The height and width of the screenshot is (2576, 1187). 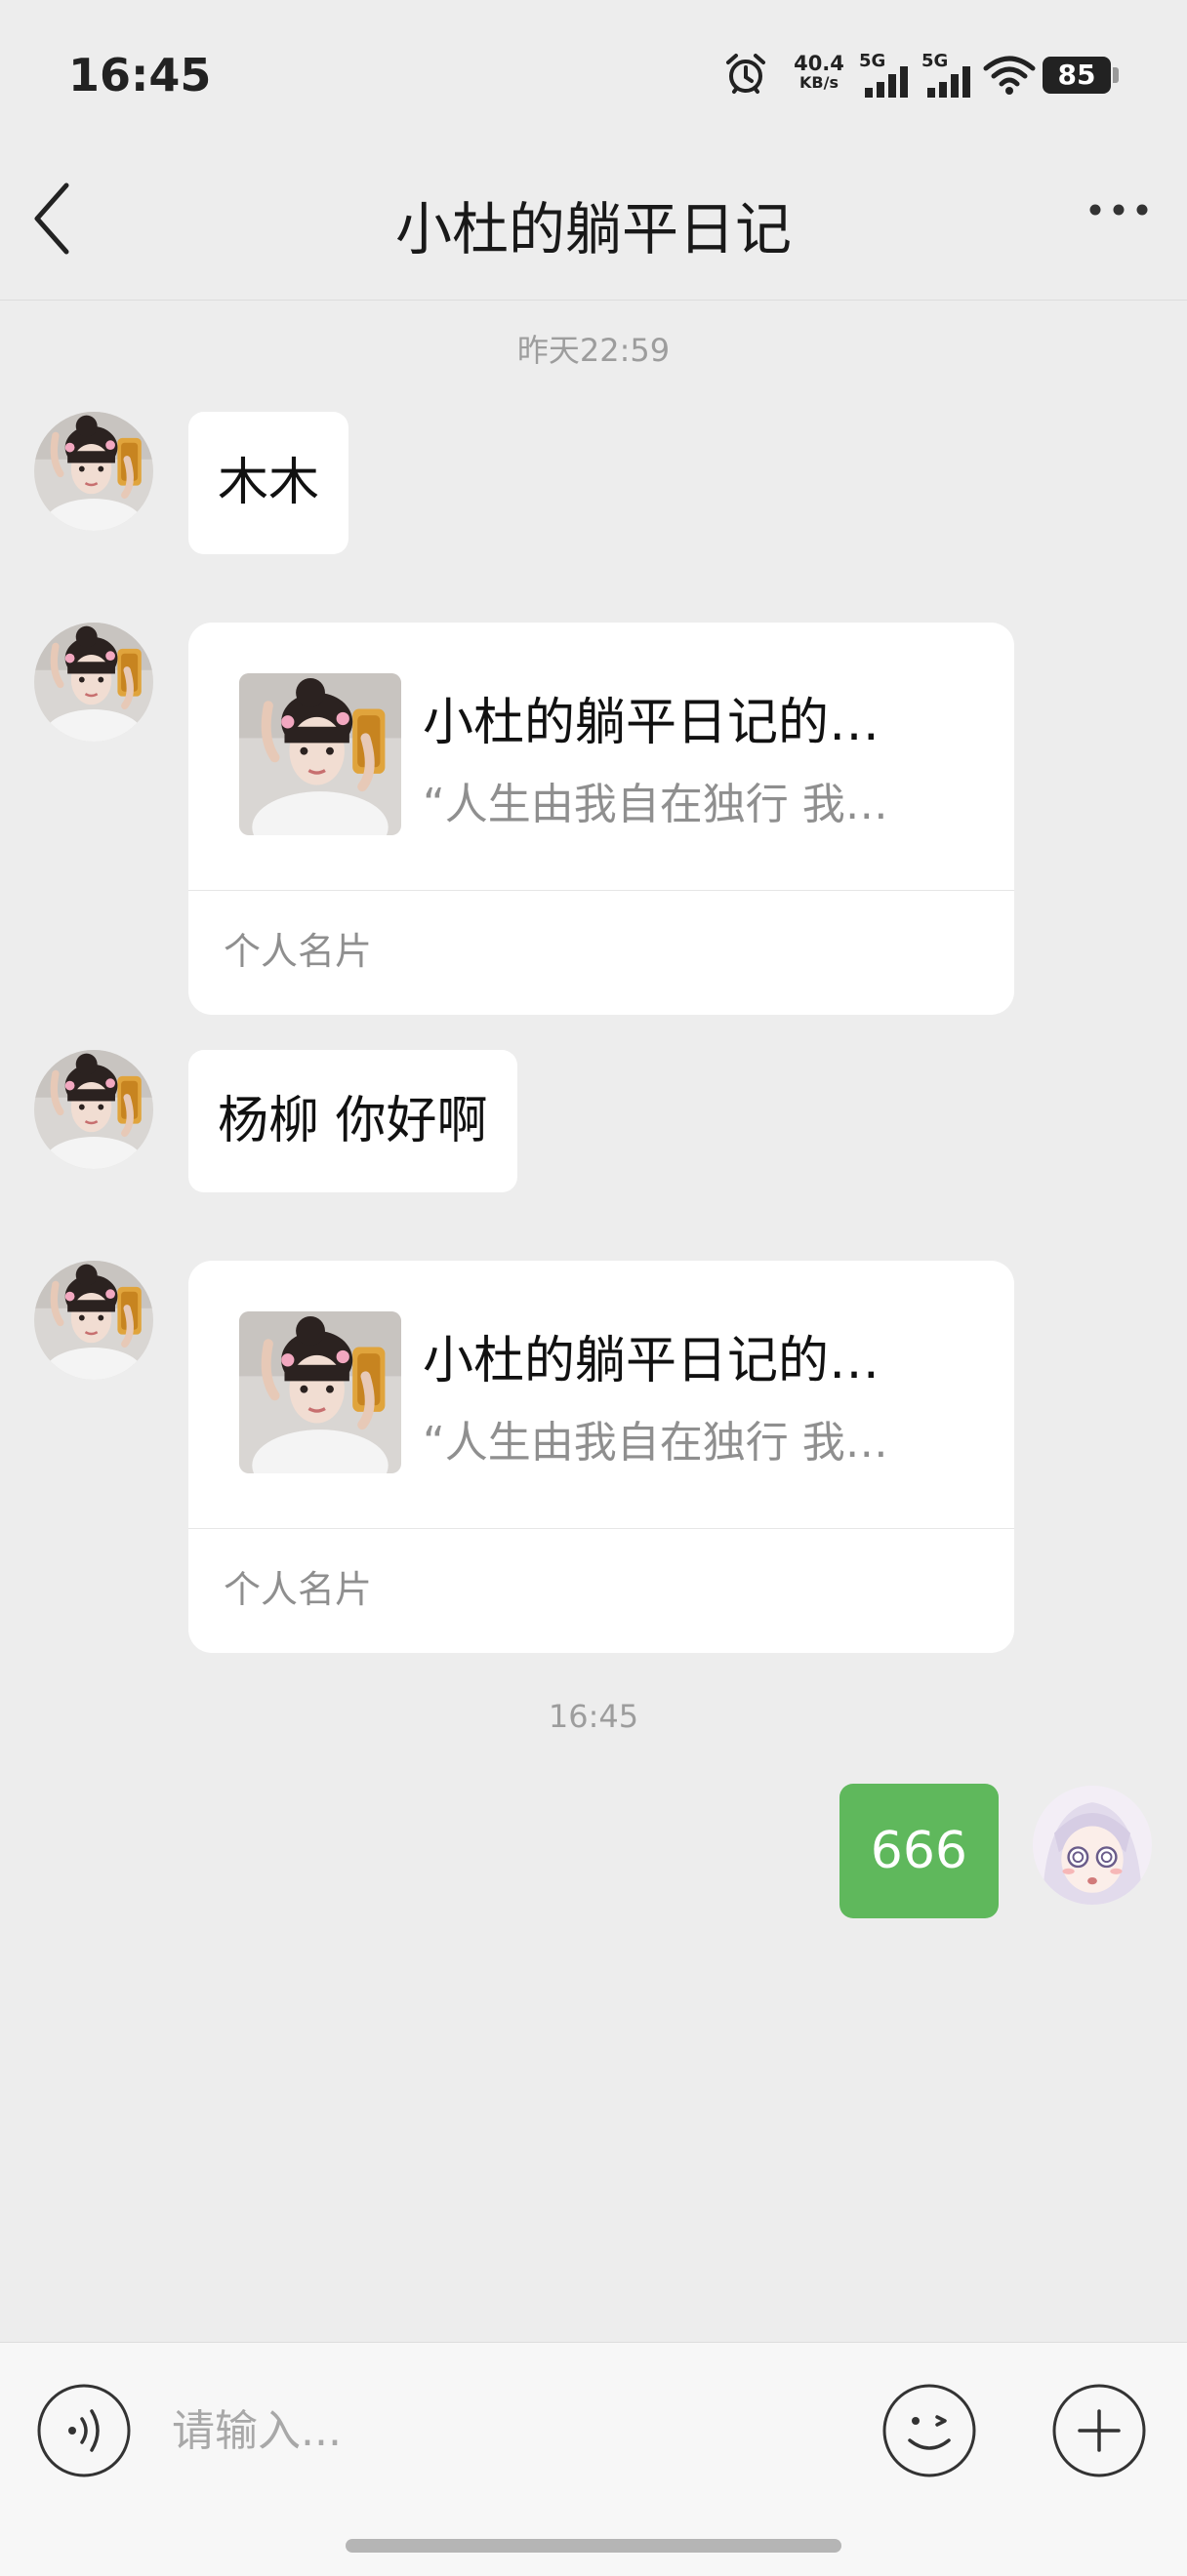 What do you see at coordinates (593, 2546) in the screenshot?
I see `home-indicator` at bounding box center [593, 2546].